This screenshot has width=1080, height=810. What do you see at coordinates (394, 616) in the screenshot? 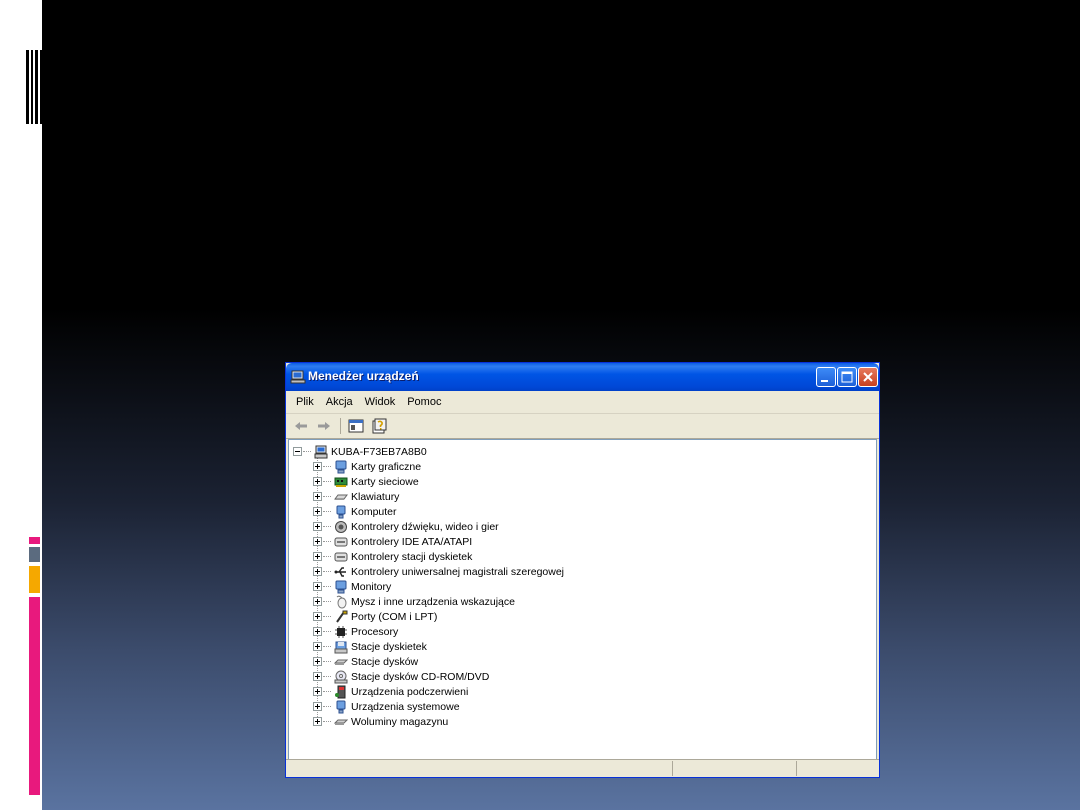
I see `item-label: Porty (COM i LPT)` at bounding box center [394, 616].